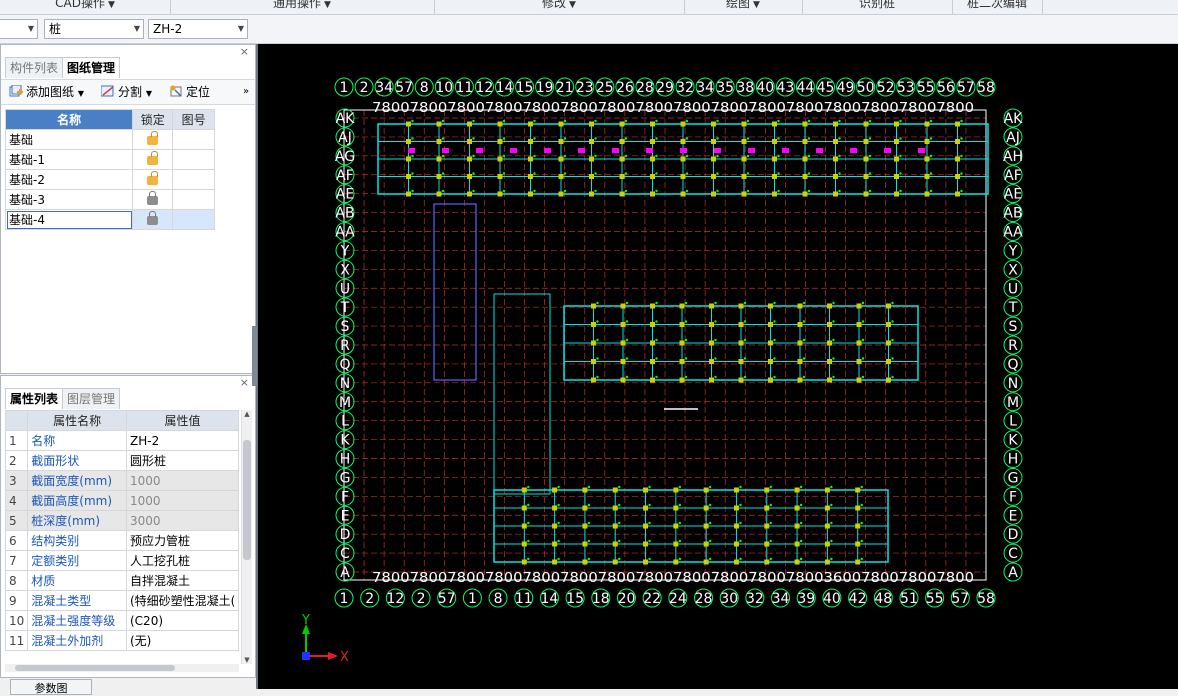 The width and height of the screenshot is (1178, 696). I want to click on axis-label-right: U, so click(1013, 289).